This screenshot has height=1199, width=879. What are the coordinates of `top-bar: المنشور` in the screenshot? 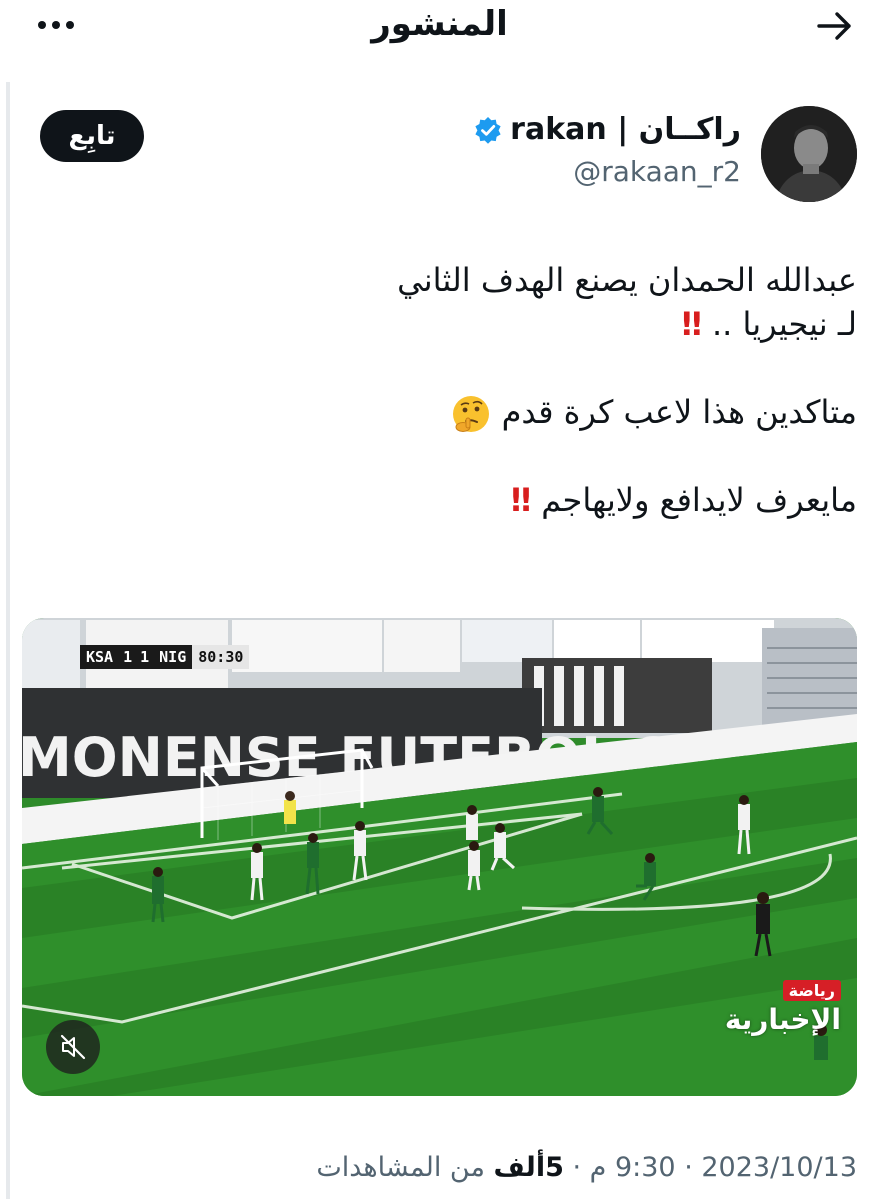 It's located at (439, 30).